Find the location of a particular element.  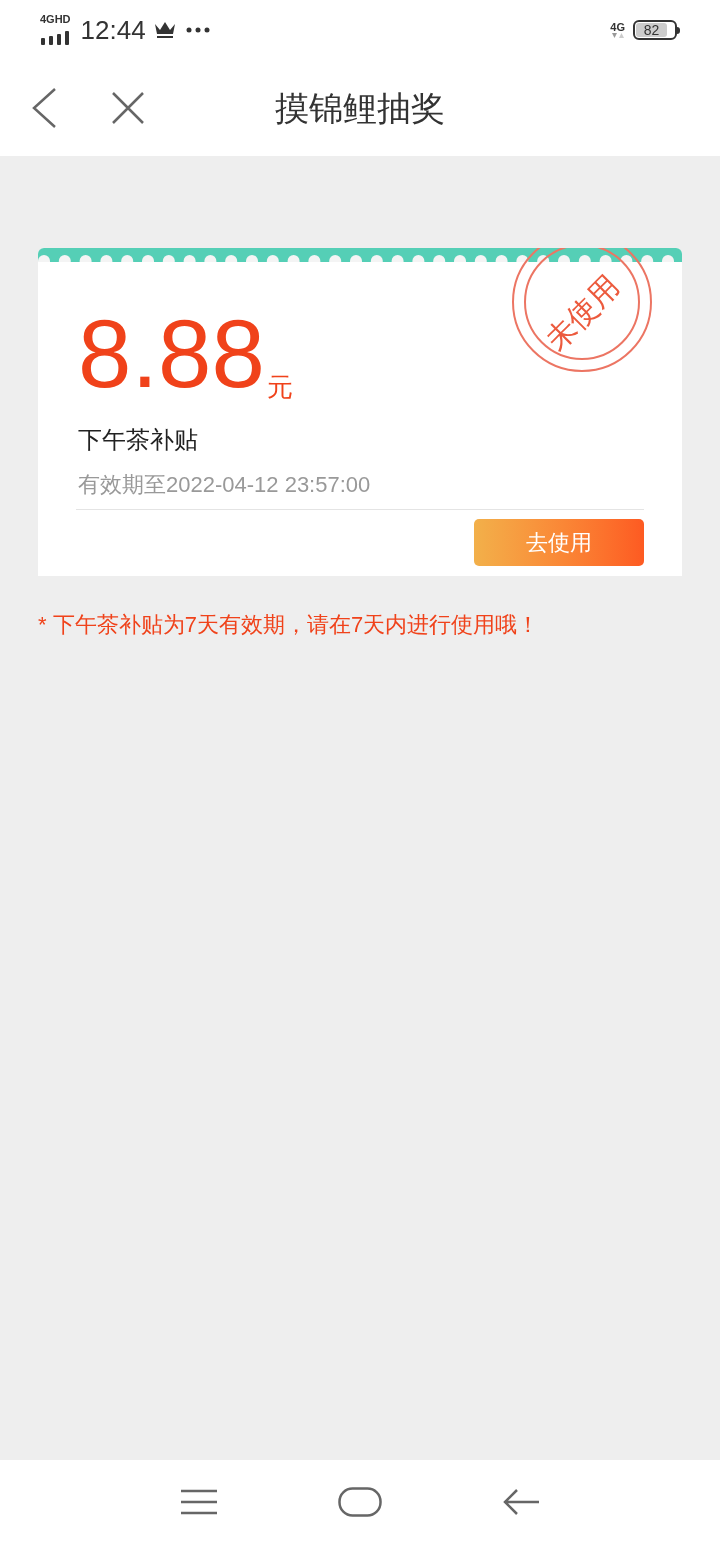

validity-text: 有效期至2022-04-12 23:57:00 is located at coordinates (225, 485).